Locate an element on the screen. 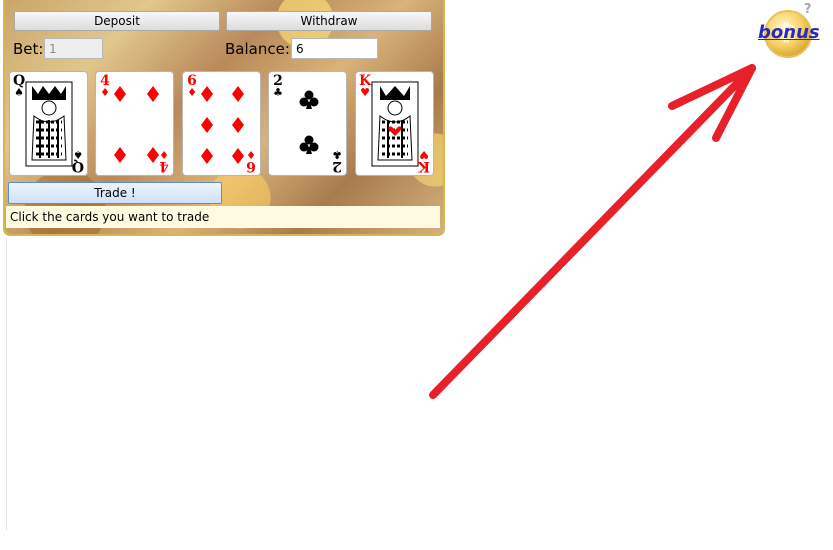  card-2: 4 ♦ 4 ♦ is located at coordinates (134, 123).